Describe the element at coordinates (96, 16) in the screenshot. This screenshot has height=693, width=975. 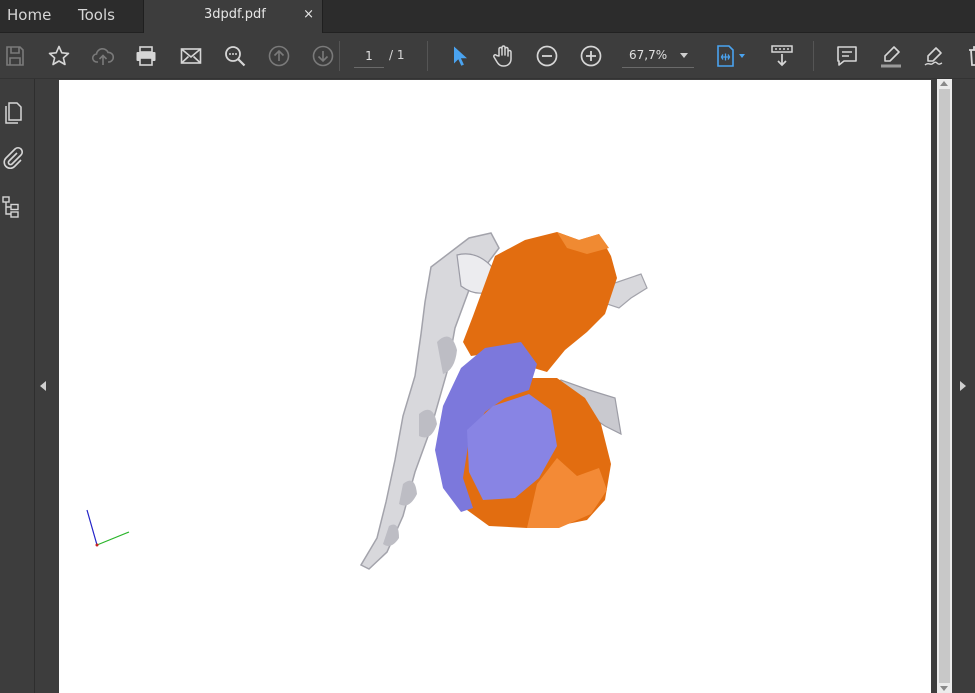
I see `tools-tab: Tools` at that location.